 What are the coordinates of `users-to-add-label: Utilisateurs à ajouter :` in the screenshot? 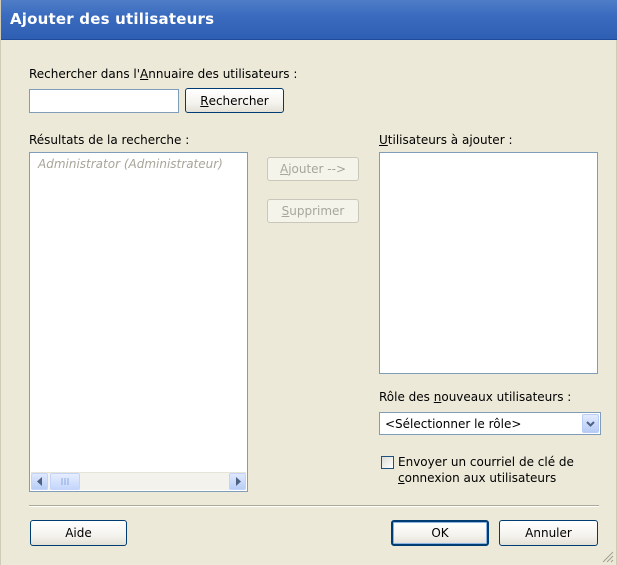 It's located at (446, 140).